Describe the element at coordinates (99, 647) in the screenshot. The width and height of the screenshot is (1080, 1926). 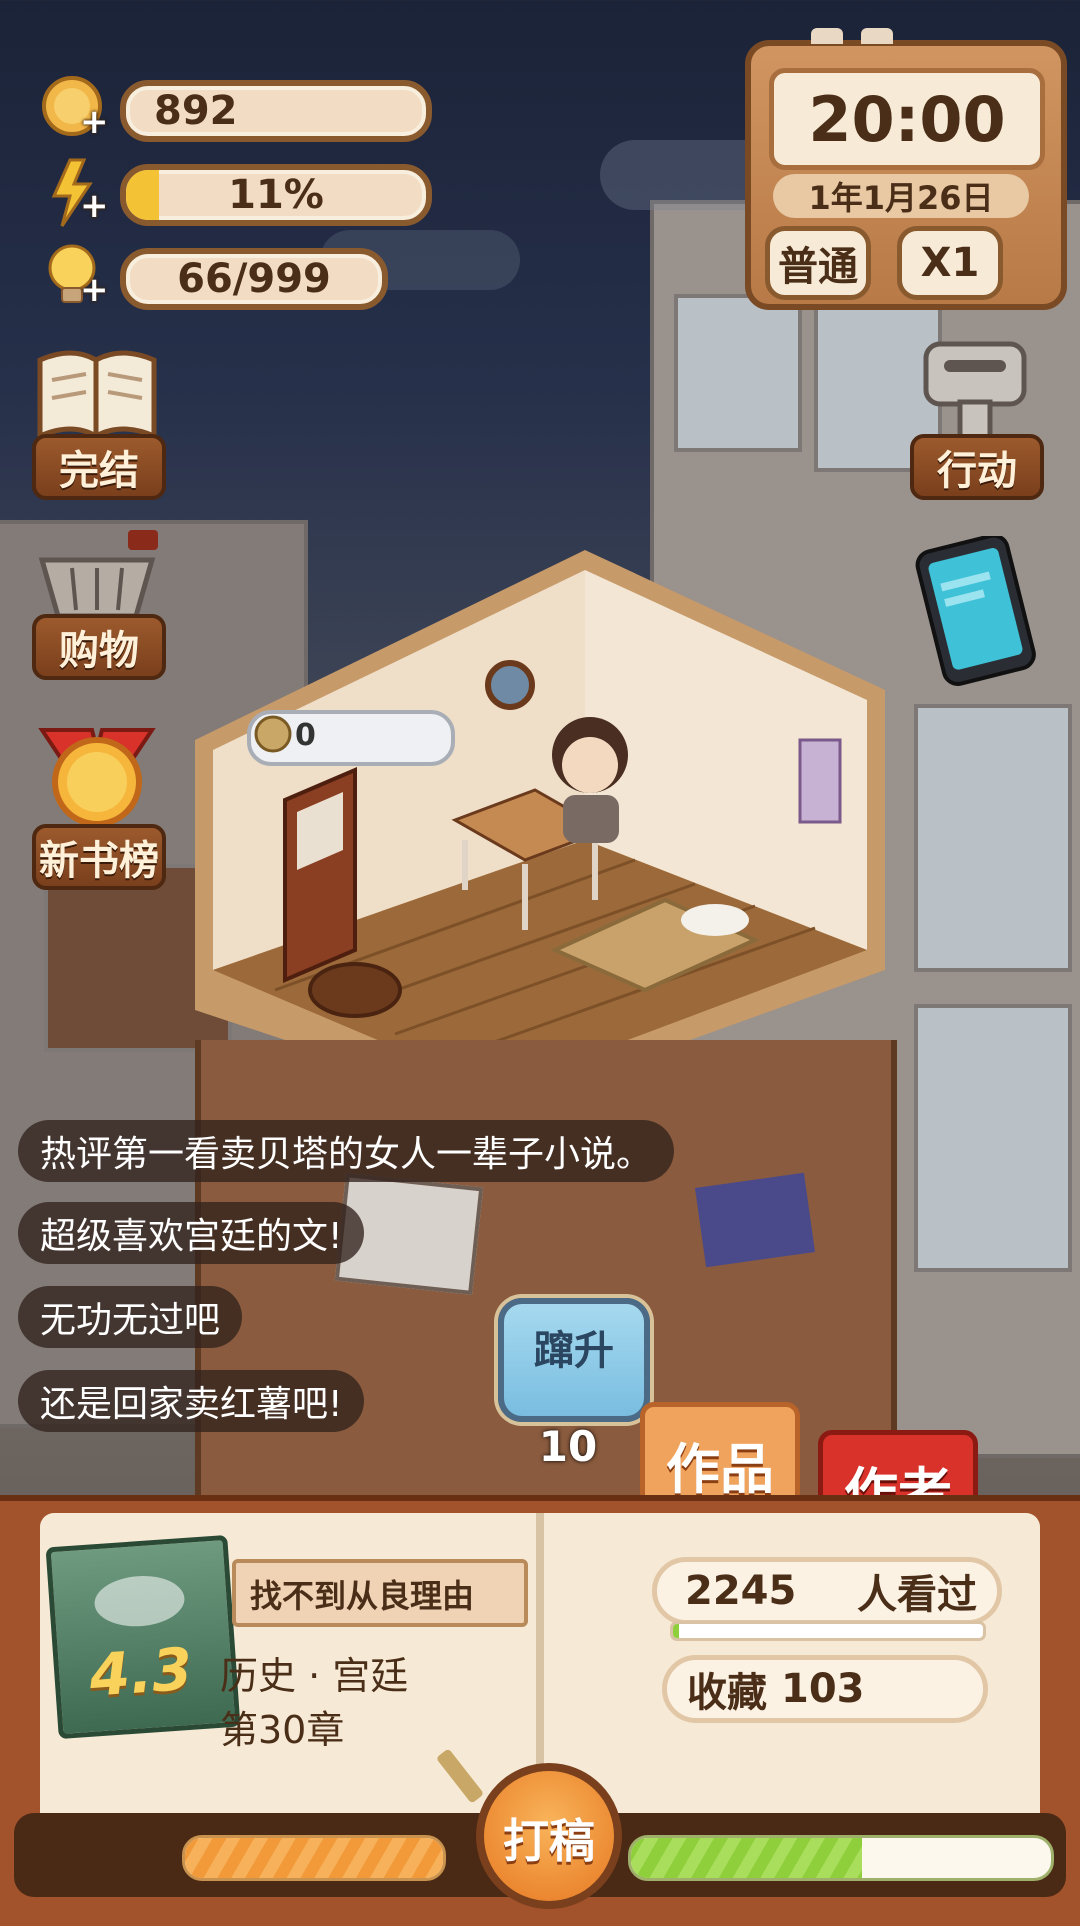
I see `shopping-label: 购物` at that location.